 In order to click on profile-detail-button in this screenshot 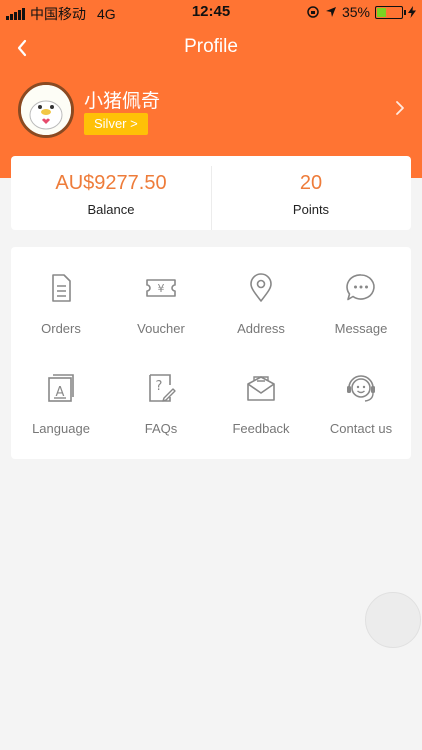, I will do `click(400, 108)`.